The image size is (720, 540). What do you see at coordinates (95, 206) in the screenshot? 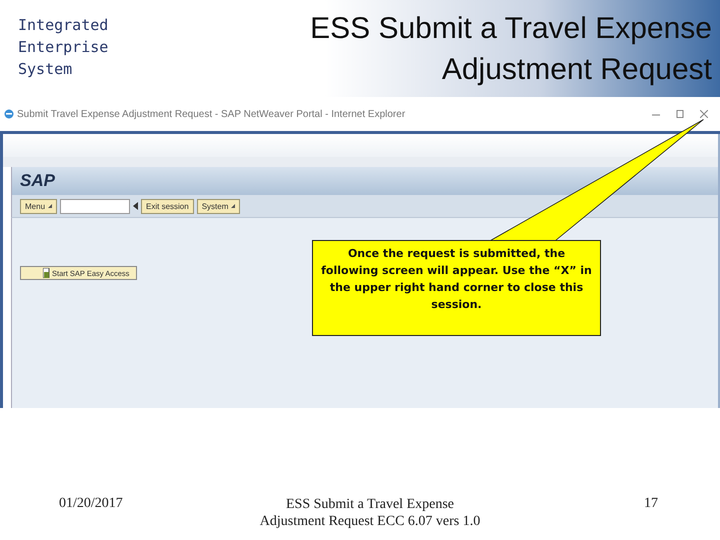
I see `command-field` at bounding box center [95, 206].